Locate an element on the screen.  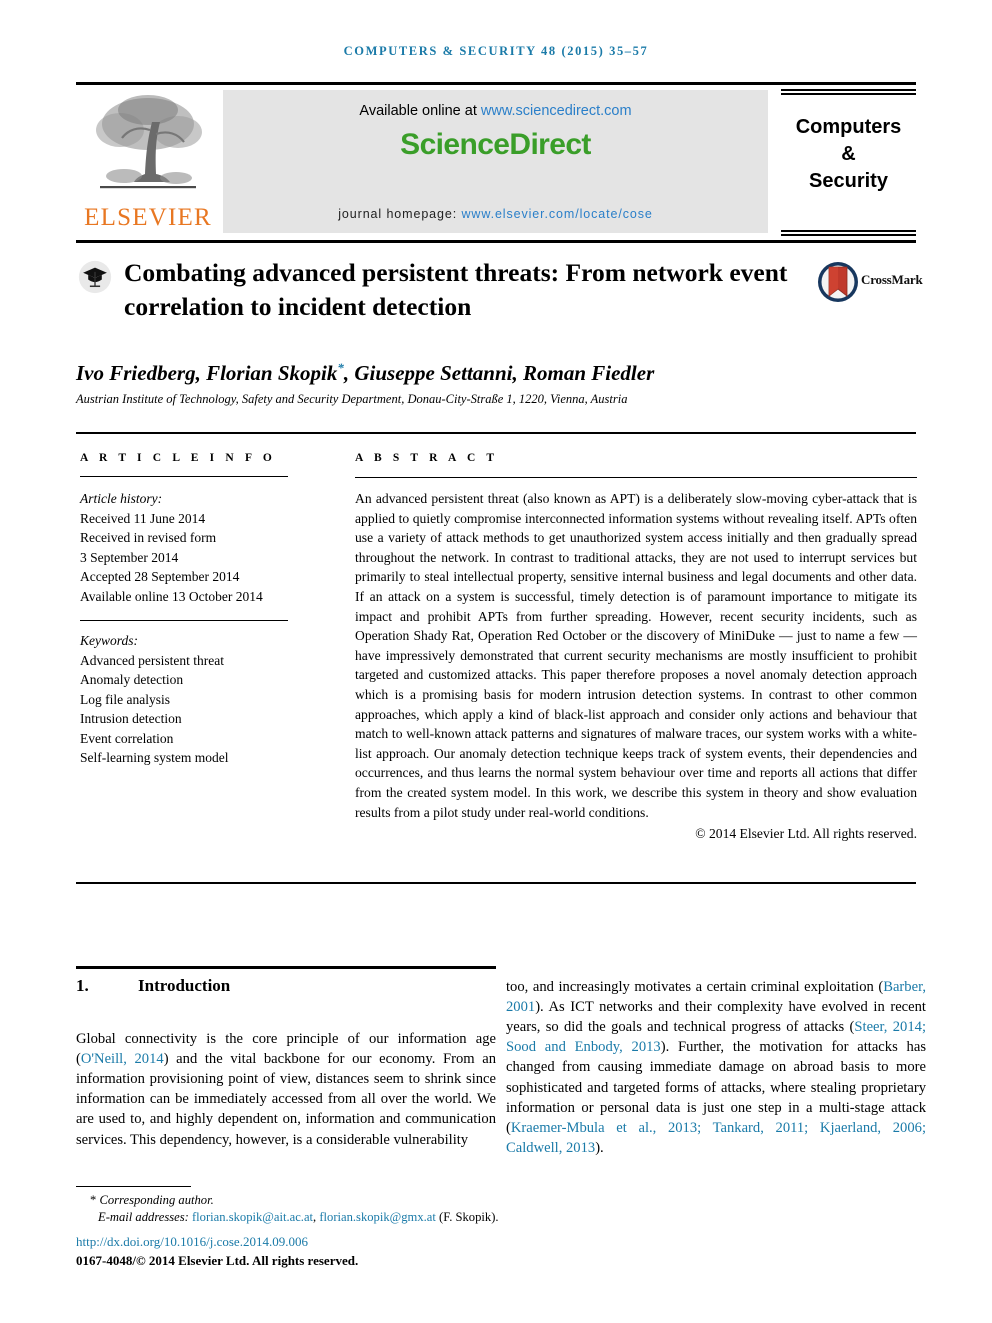
journal-name: Computers & Security is located at coordinates (848, 154).